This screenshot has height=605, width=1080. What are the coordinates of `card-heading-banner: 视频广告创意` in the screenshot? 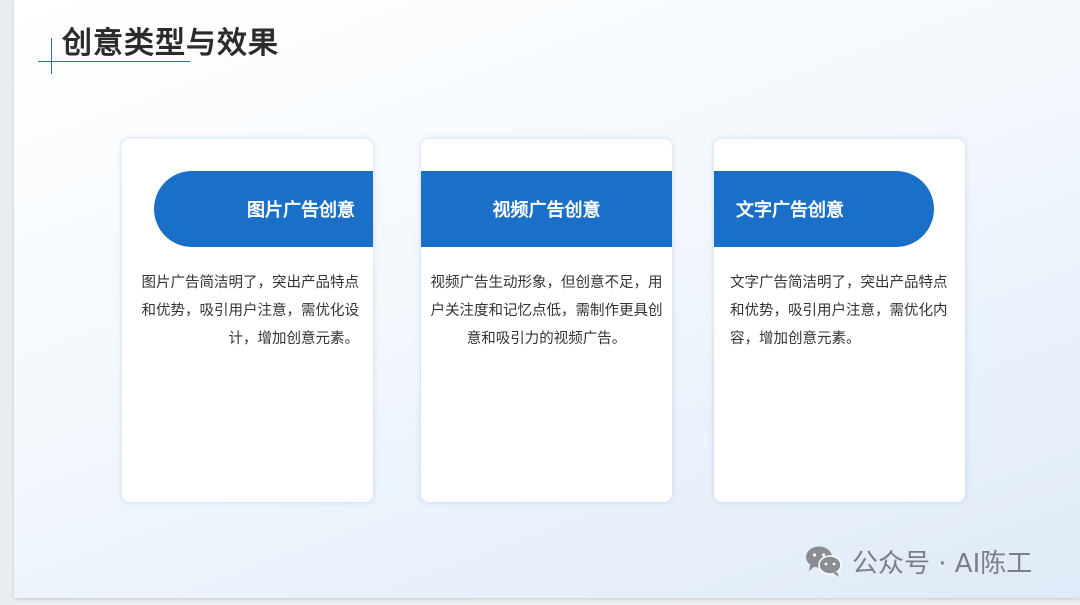 It's located at (546, 209).